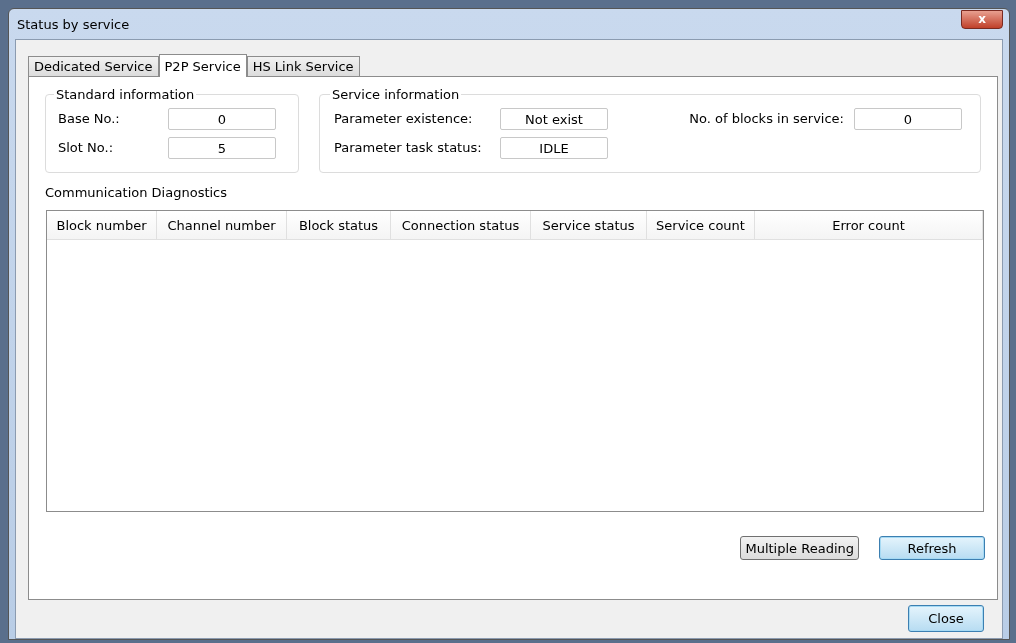 This screenshot has height=643, width=1016. What do you see at coordinates (869, 225) in the screenshot?
I see `column-header: Error count` at bounding box center [869, 225].